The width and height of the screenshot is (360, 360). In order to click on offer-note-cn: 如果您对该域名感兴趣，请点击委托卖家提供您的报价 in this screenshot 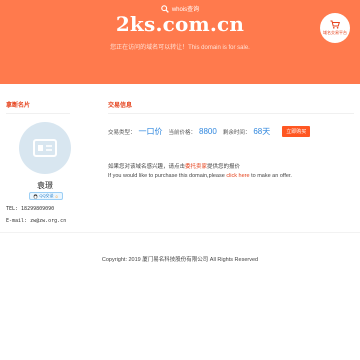, I will do `click(174, 166)`.